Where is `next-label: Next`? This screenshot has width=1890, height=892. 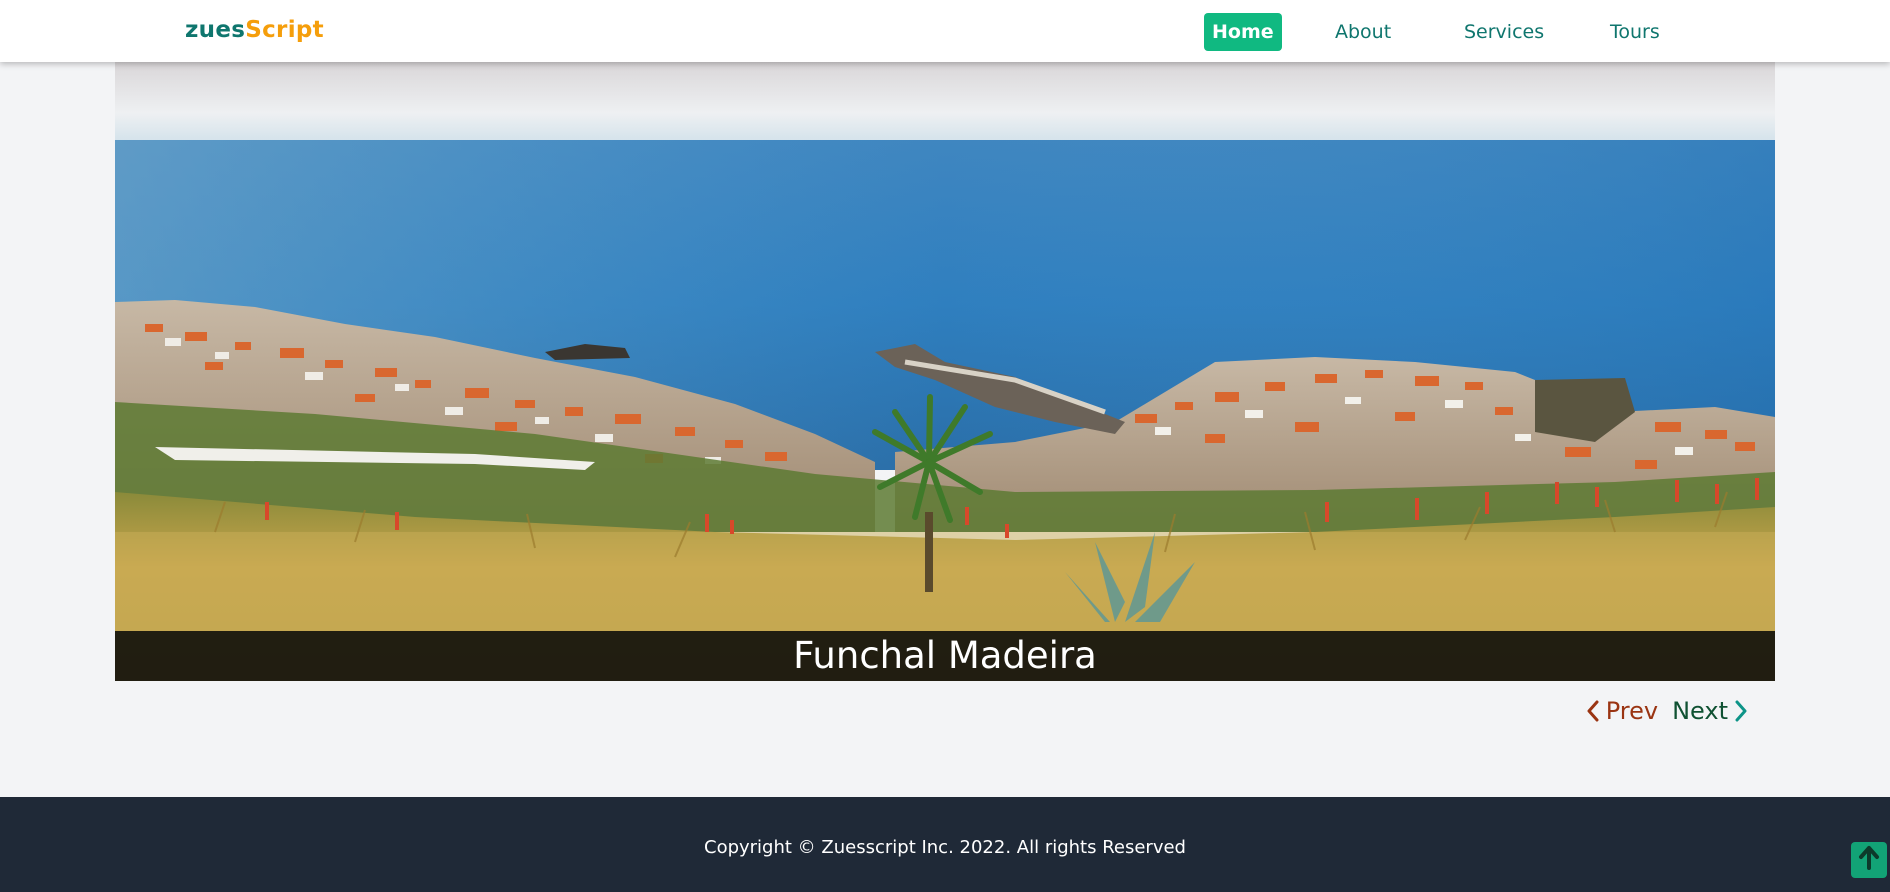 next-label: Next is located at coordinates (1700, 711).